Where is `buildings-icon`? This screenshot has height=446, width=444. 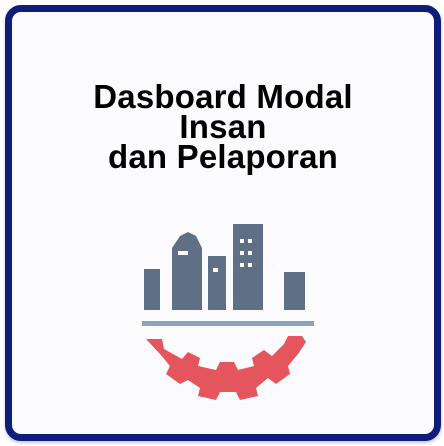
buildings-icon is located at coordinates (224, 267).